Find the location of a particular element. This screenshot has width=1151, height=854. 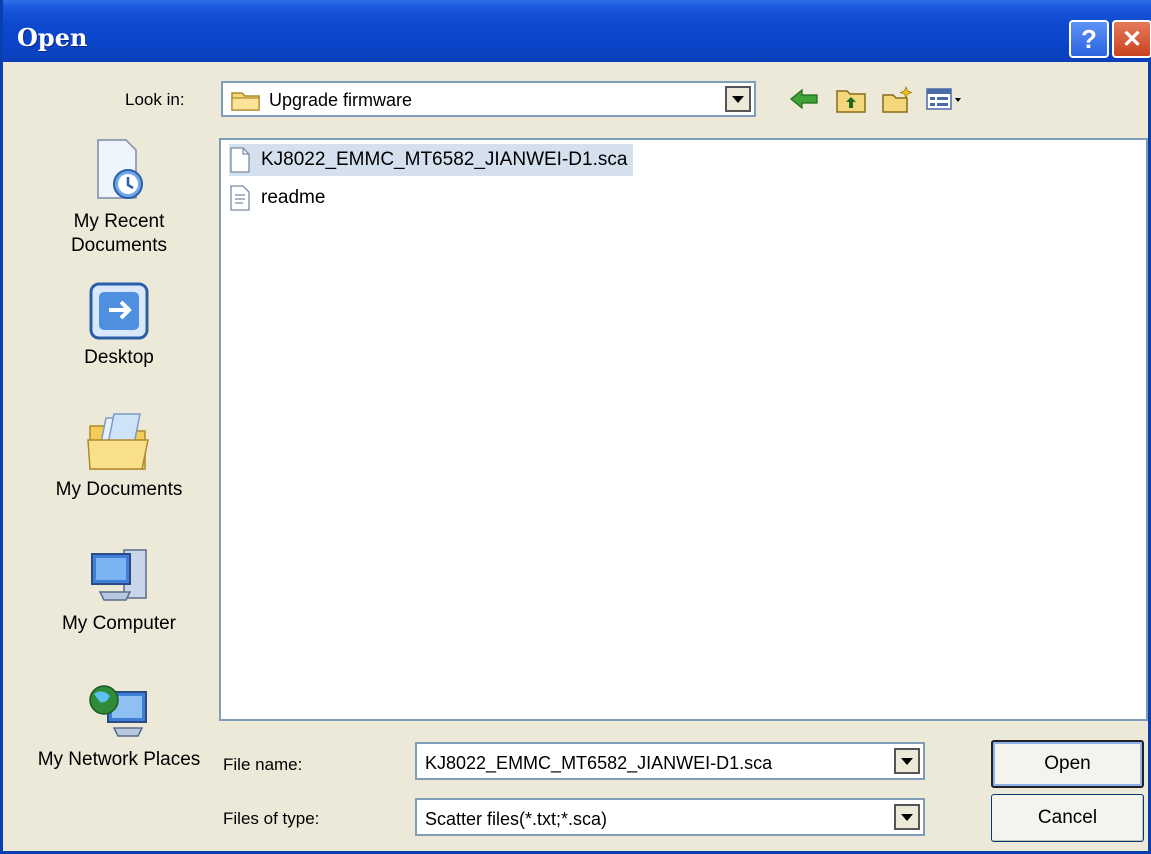

look-in-label: Look in: is located at coordinates (155, 99).